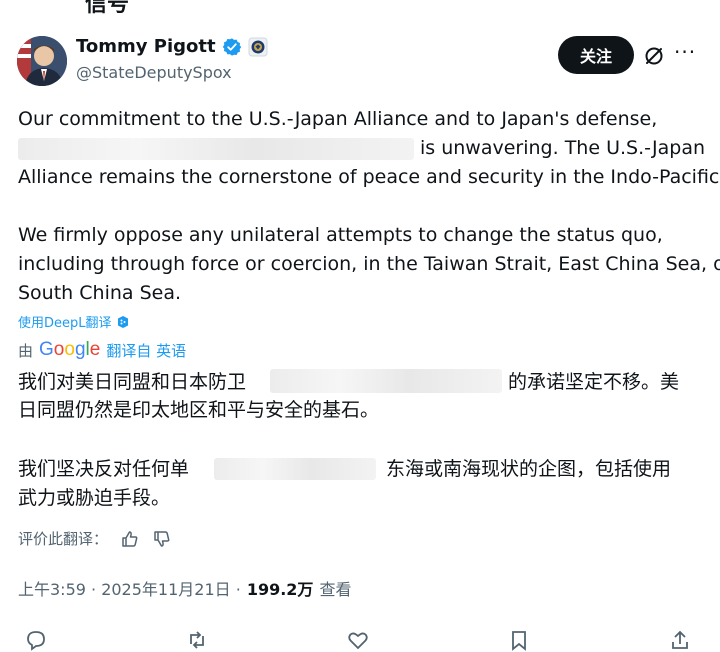 Image resolution: width=720 pixels, height=652 pixels. I want to click on author-handle: @StateDeputySpox, so click(154, 72).